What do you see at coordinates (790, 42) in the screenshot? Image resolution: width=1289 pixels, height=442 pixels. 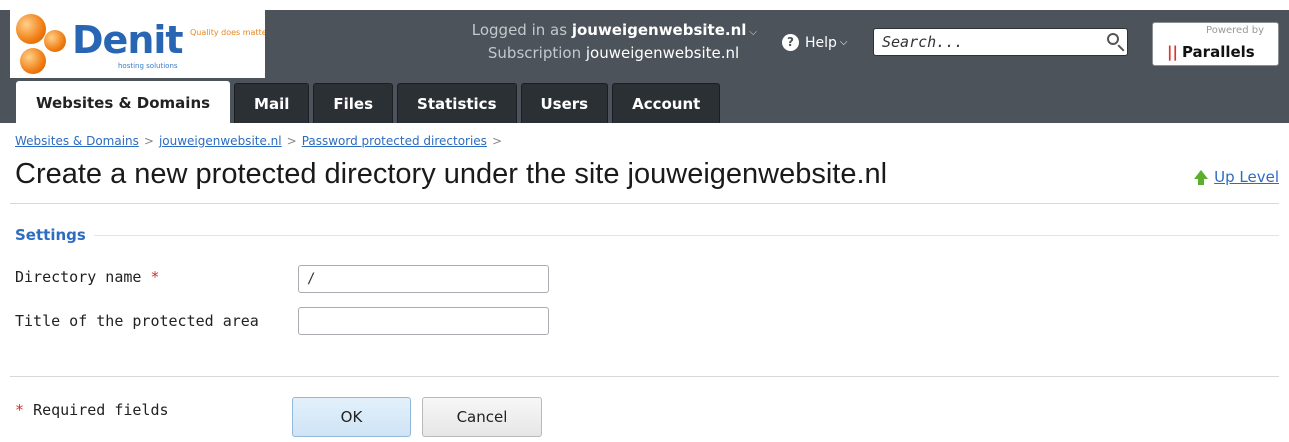 I see `help-icon: ?` at bounding box center [790, 42].